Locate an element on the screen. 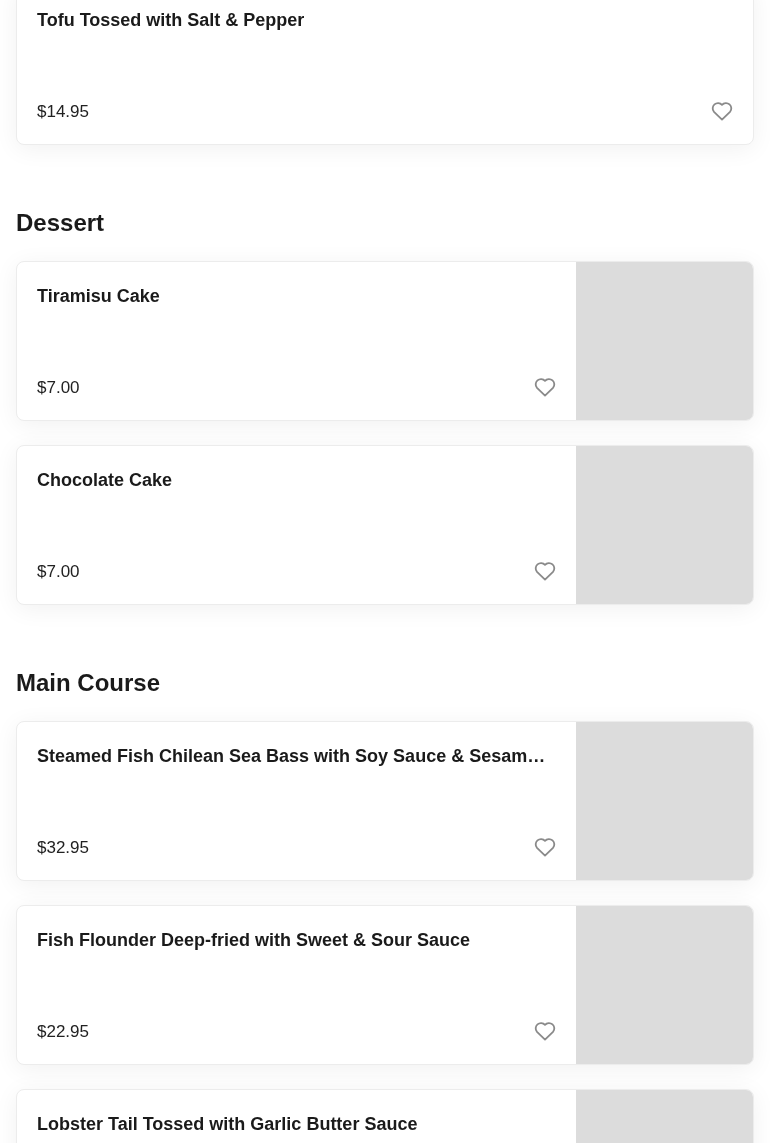 The width and height of the screenshot is (770, 1143). item-name: Tiramisu Cake is located at coordinates (99, 296).